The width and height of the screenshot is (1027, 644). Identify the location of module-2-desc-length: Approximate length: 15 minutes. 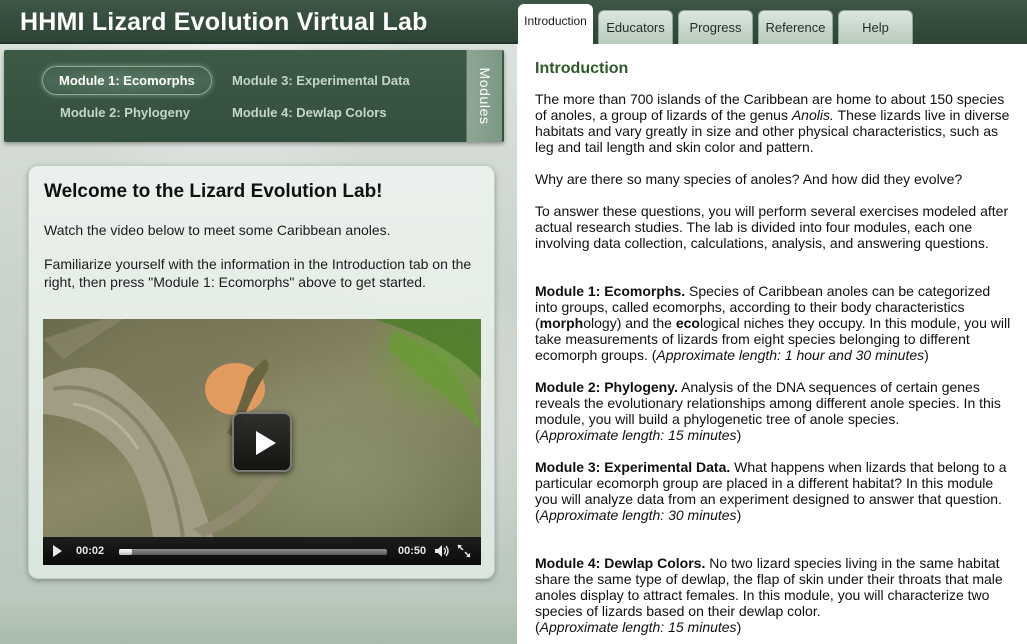
(638, 435).